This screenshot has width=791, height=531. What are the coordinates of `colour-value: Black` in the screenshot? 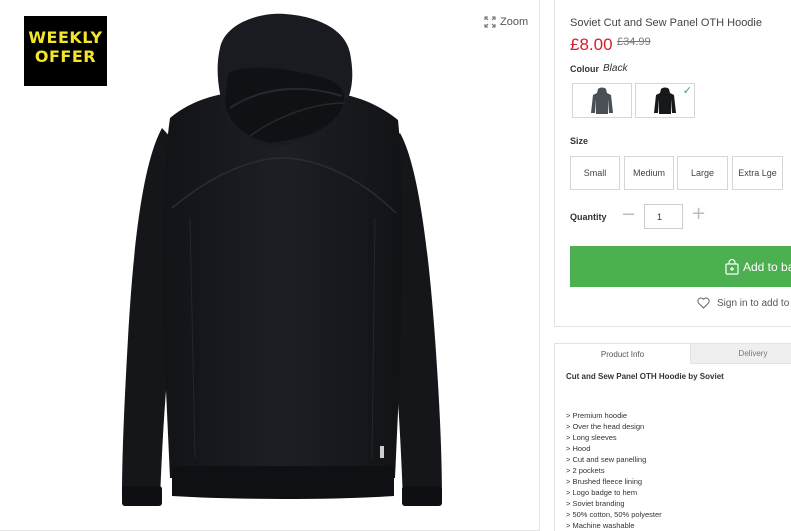 It's located at (615, 68).